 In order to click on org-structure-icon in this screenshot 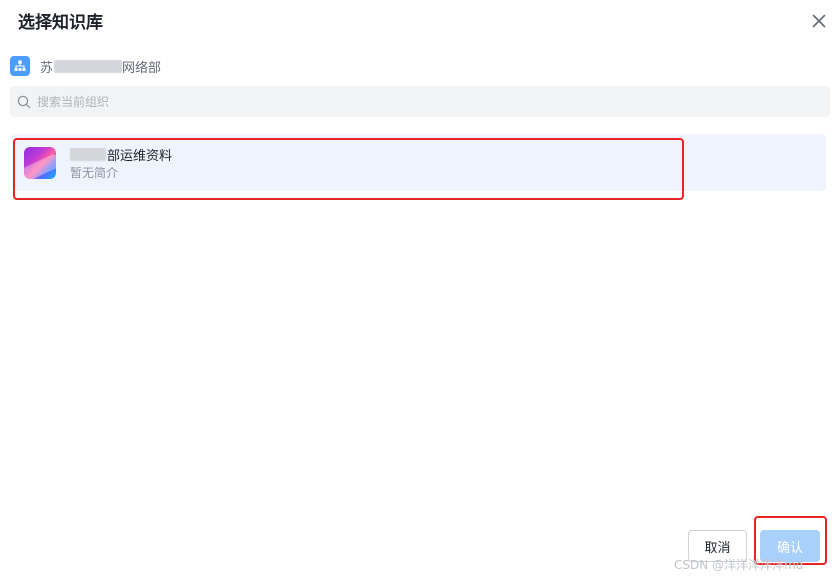, I will do `click(20, 66)`.